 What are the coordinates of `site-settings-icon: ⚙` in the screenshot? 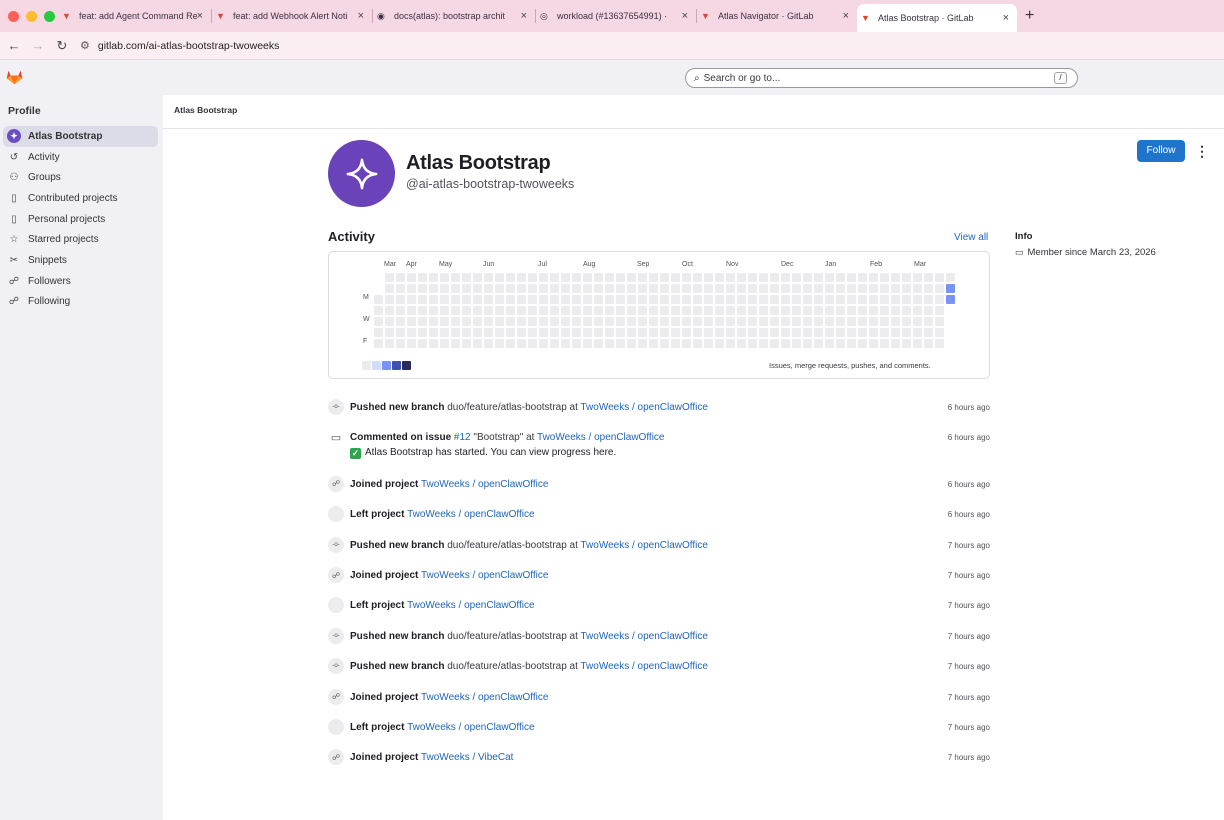 It's located at (85, 45).